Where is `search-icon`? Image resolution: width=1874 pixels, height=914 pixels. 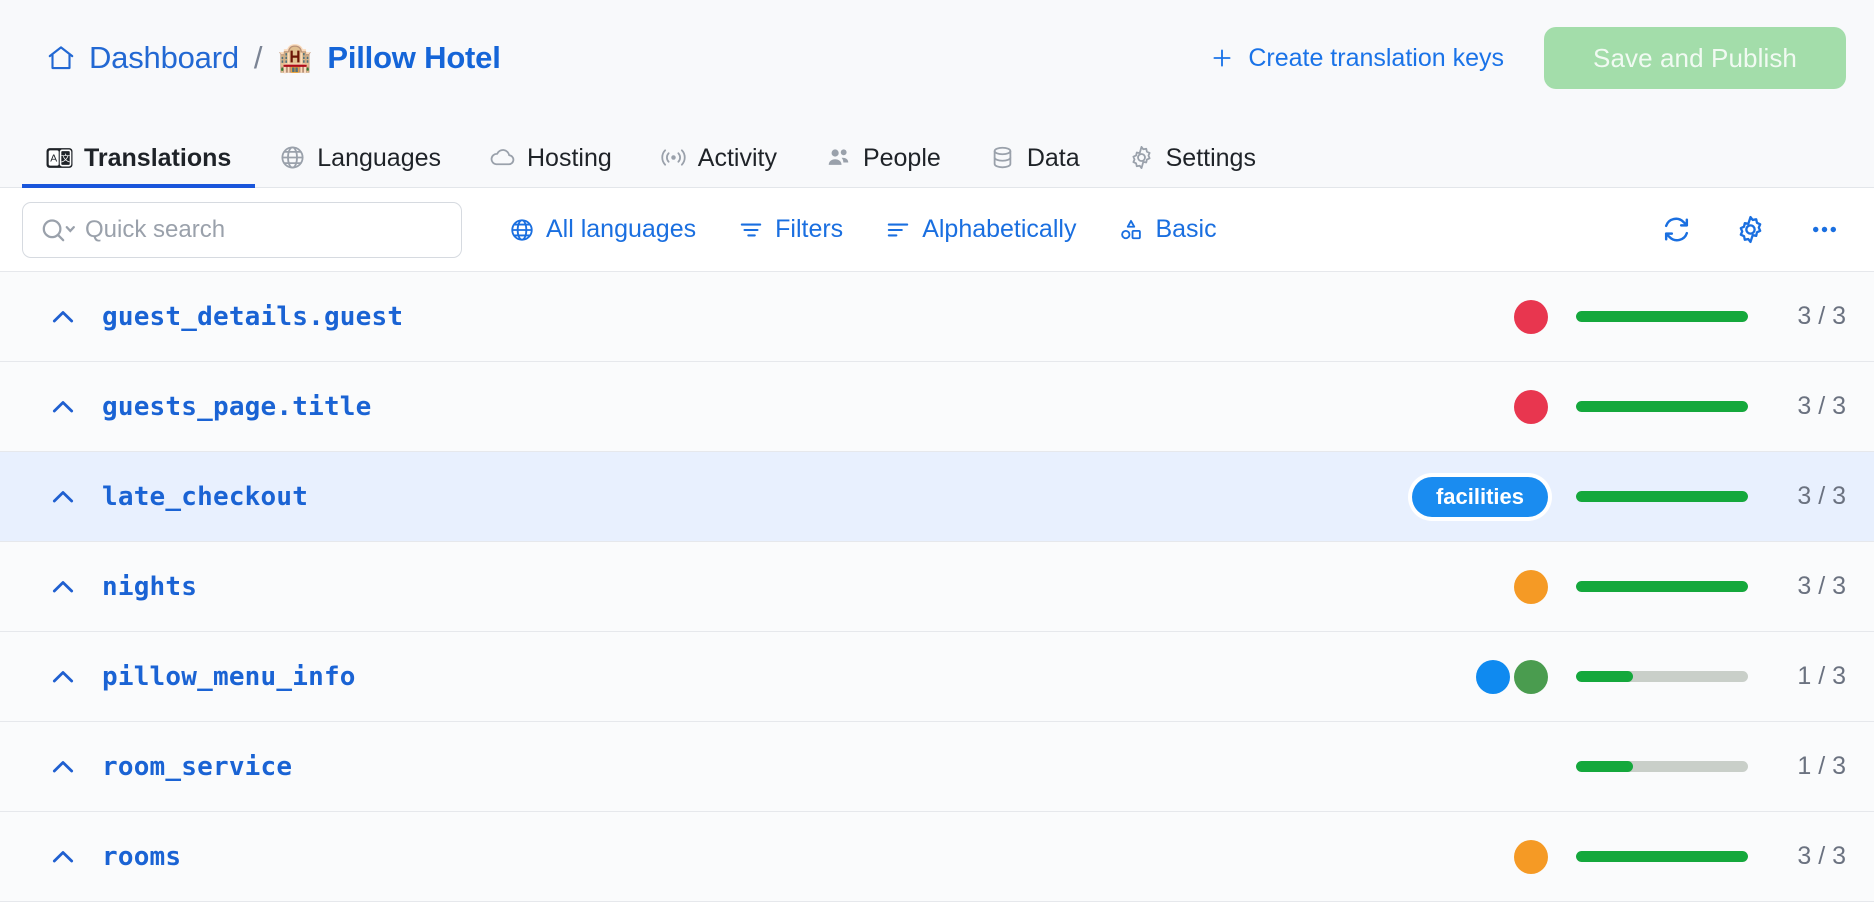 search-icon is located at coordinates (58, 230).